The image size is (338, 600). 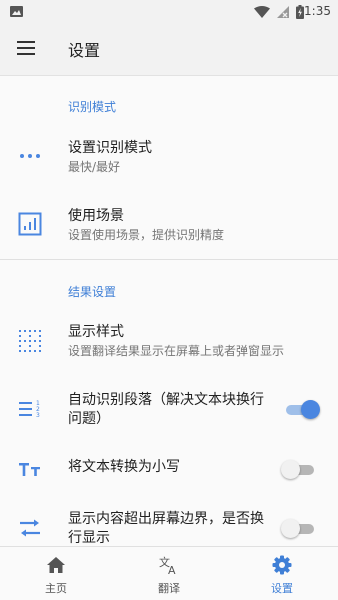 I want to click on system-icons, so click(x=279, y=12).